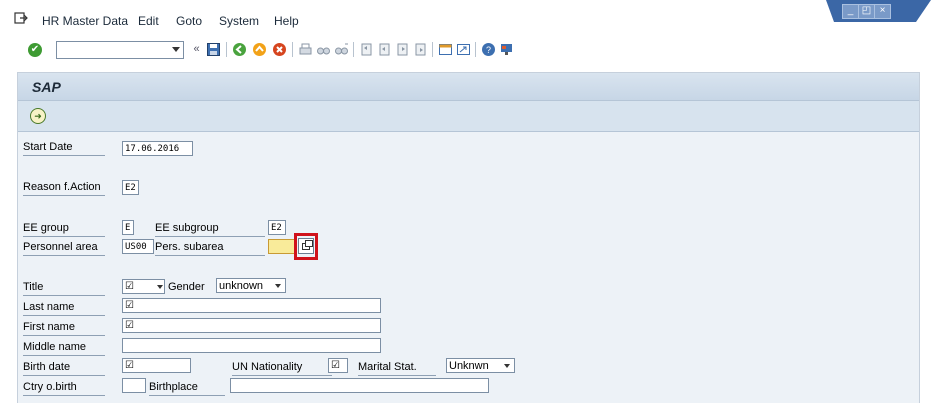 This screenshot has height=403, width=931. Describe the element at coordinates (35, 50) in the screenshot. I see `enter-icon: ✔` at that location.